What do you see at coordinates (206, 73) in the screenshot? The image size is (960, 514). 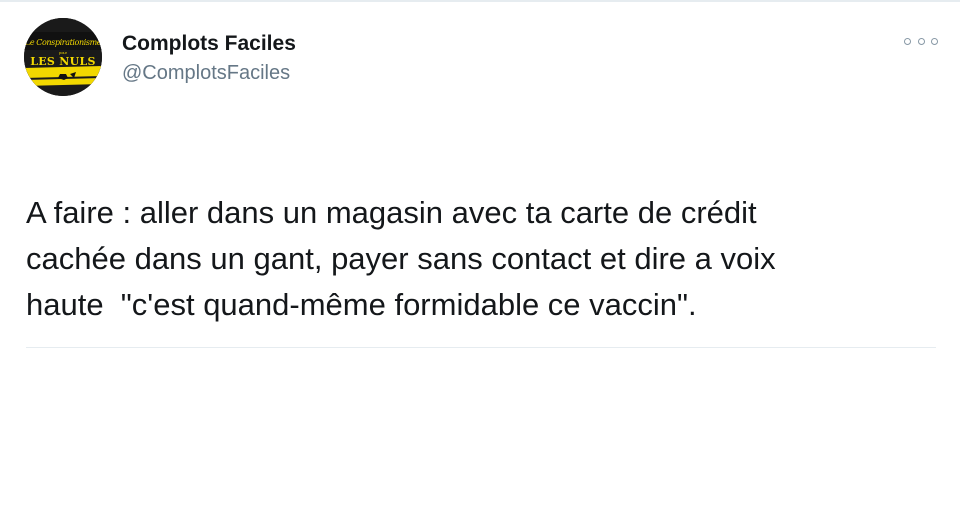 I see `author-handle: @ComplotsFaciles` at bounding box center [206, 73].